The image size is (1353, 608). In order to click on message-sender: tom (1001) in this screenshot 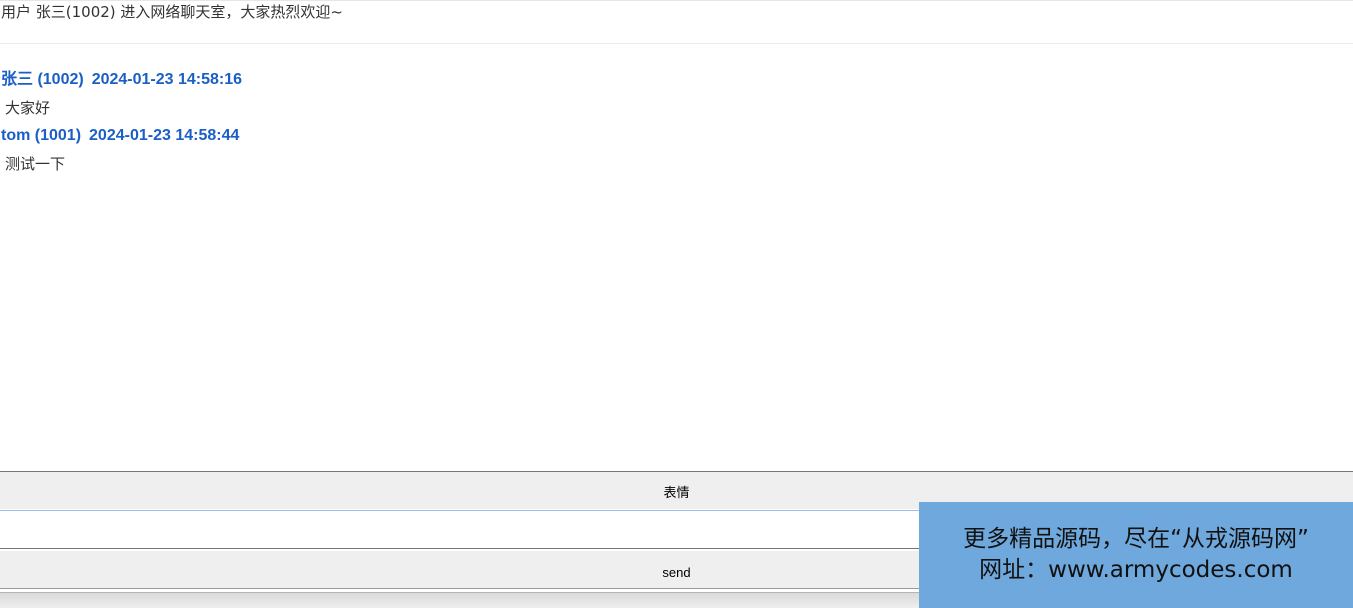, I will do `click(41, 135)`.